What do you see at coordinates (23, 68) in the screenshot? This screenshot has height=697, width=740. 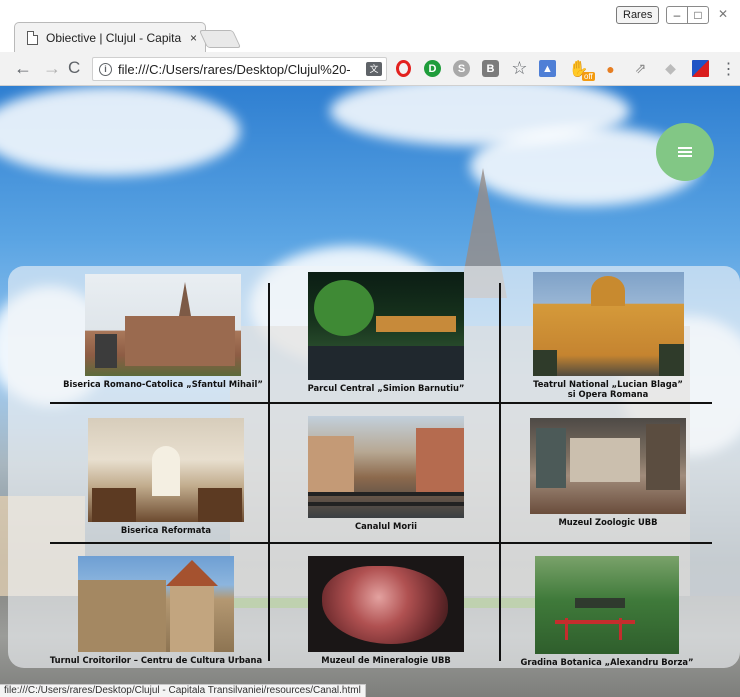 I see `back-button: ←` at bounding box center [23, 68].